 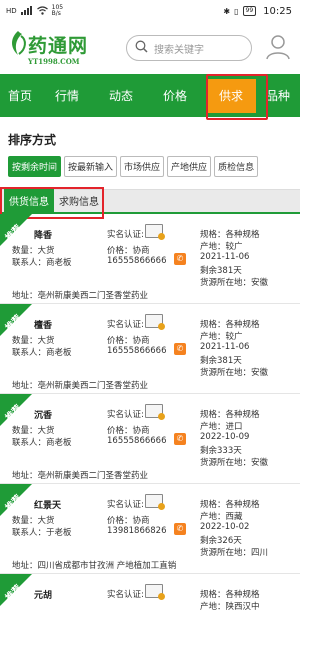 I want to click on signal-label: HD, so click(x=11, y=11).